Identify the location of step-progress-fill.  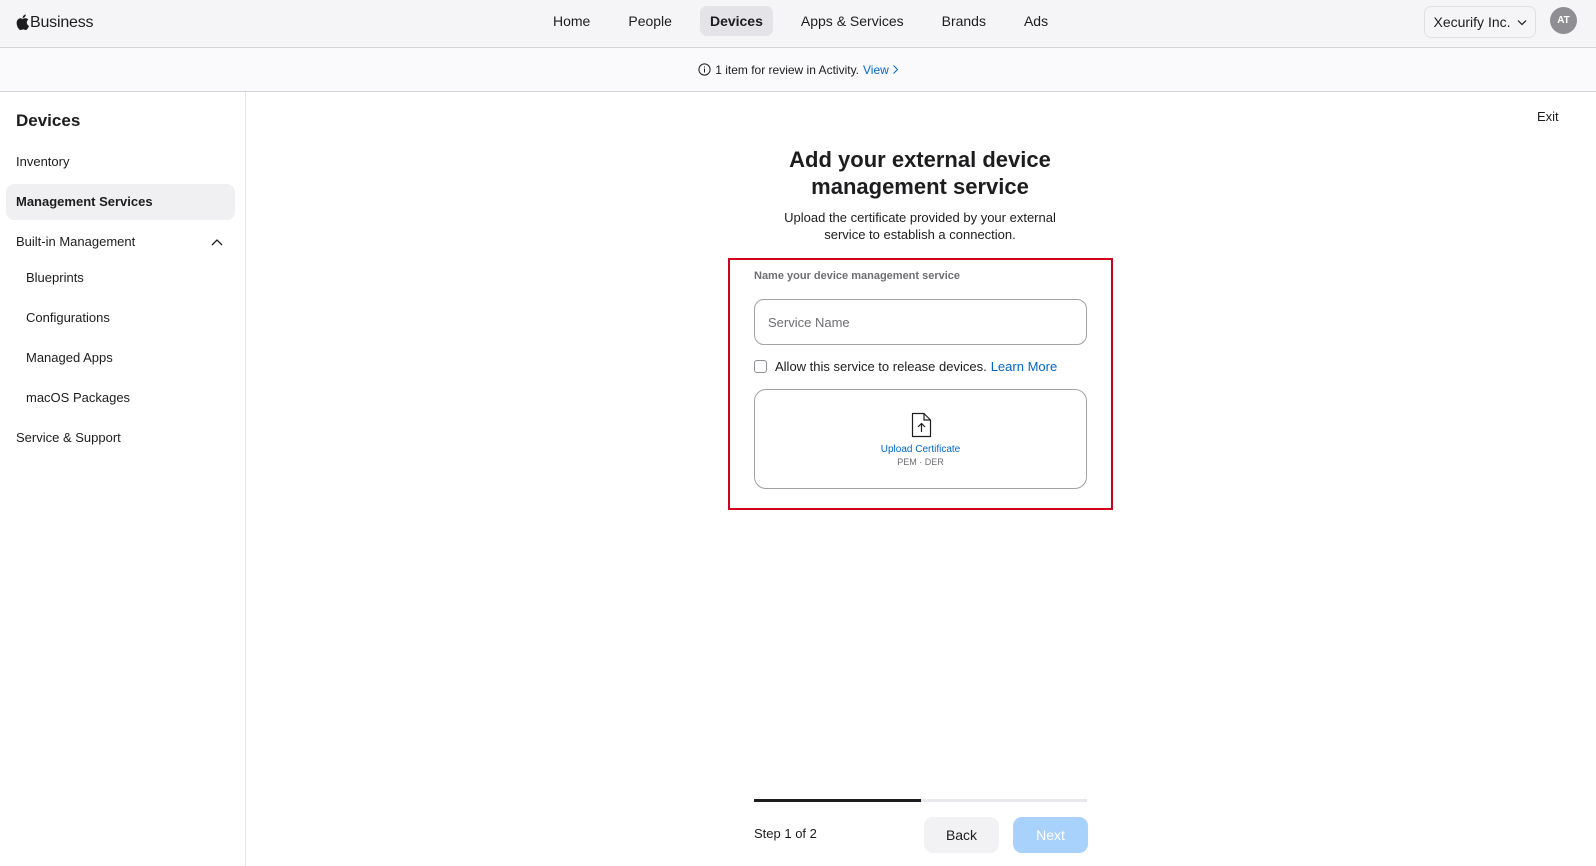
(837, 800).